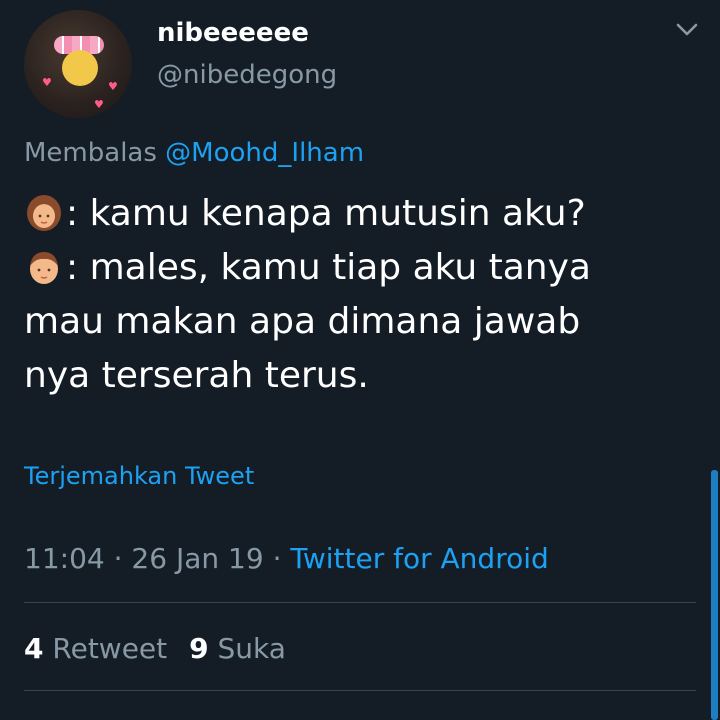 The width and height of the screenshot is (720, 720). What do you see at coordinates (44, 268) in the screenshot?
I see `boy-emoji-icon` at bounding box center [44, 268].